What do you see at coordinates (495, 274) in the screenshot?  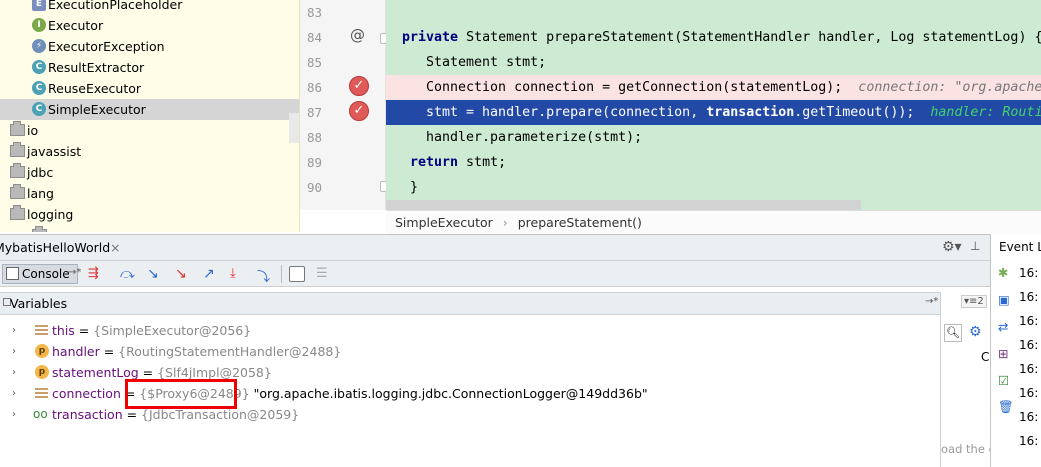 I see `debugger-toolbar: Console →* ⇶ ⤼ ↘ ↘ ↗ ⤓ ⤵ ☰` at bounding box center [495, 274].